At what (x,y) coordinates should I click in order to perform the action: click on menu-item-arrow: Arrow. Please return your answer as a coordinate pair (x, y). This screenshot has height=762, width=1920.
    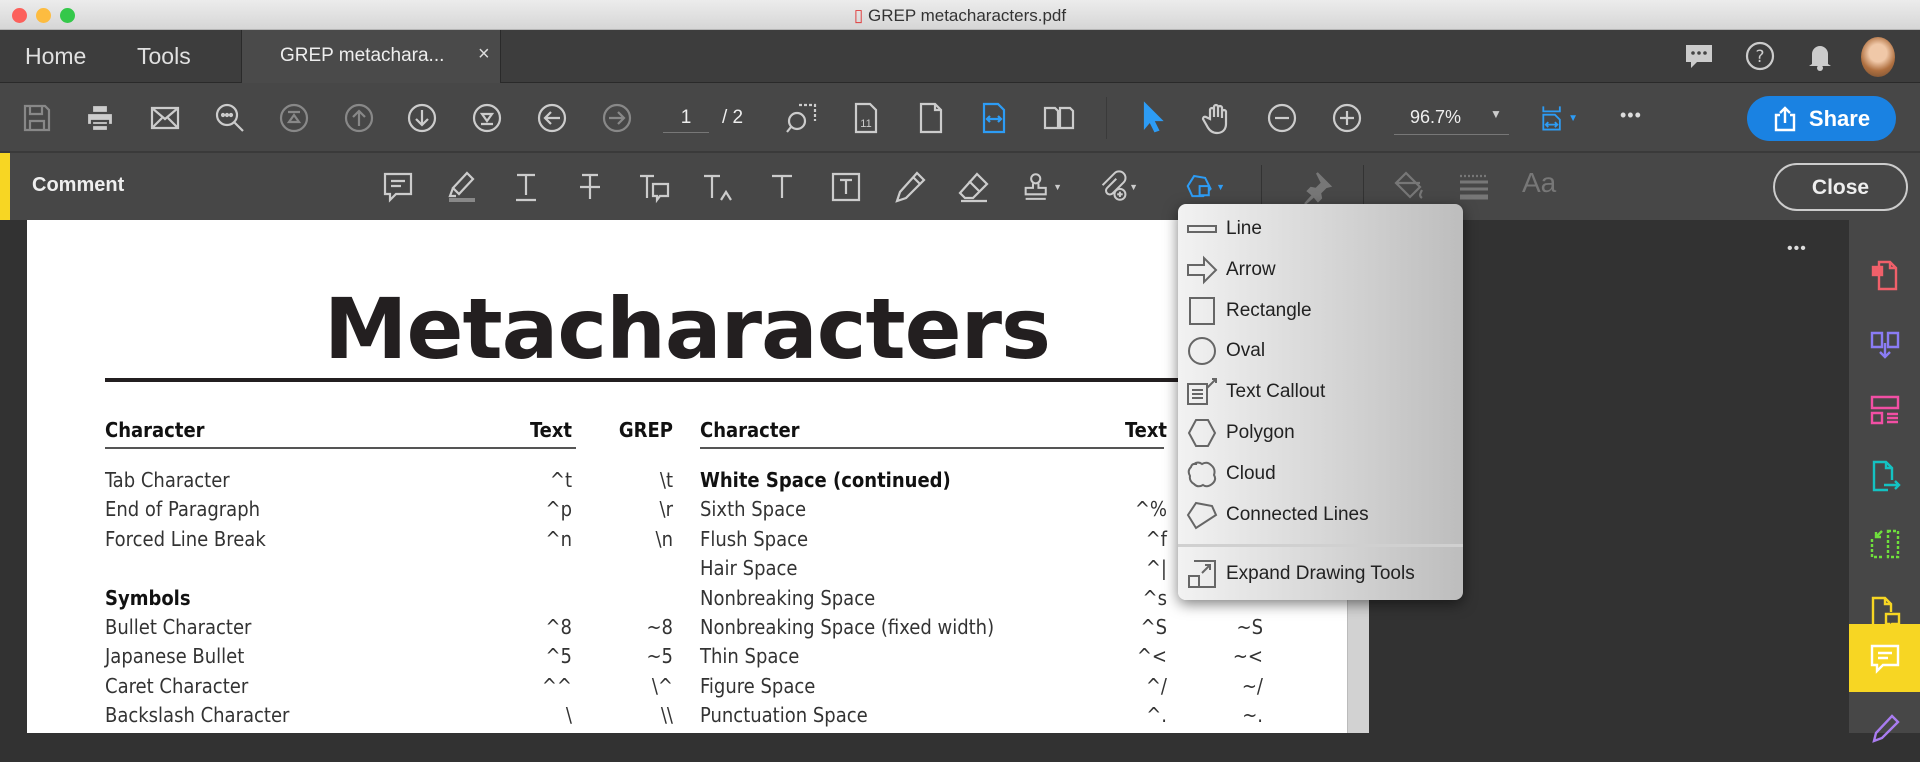
    Looking at the image, I should click on (1320, 270).